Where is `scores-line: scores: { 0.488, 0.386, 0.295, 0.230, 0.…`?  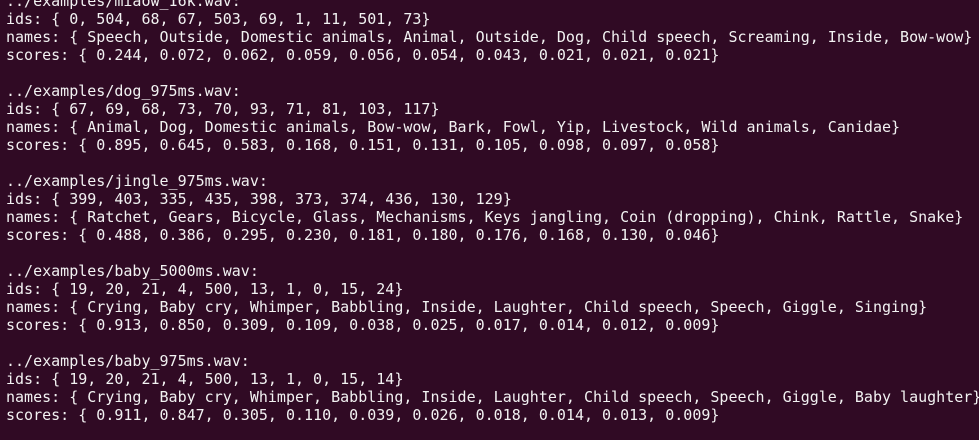 scores-line: scores: { 0.488, 0.386, 0.295, 0.230, 0.… is located at coordinates (363, 235).